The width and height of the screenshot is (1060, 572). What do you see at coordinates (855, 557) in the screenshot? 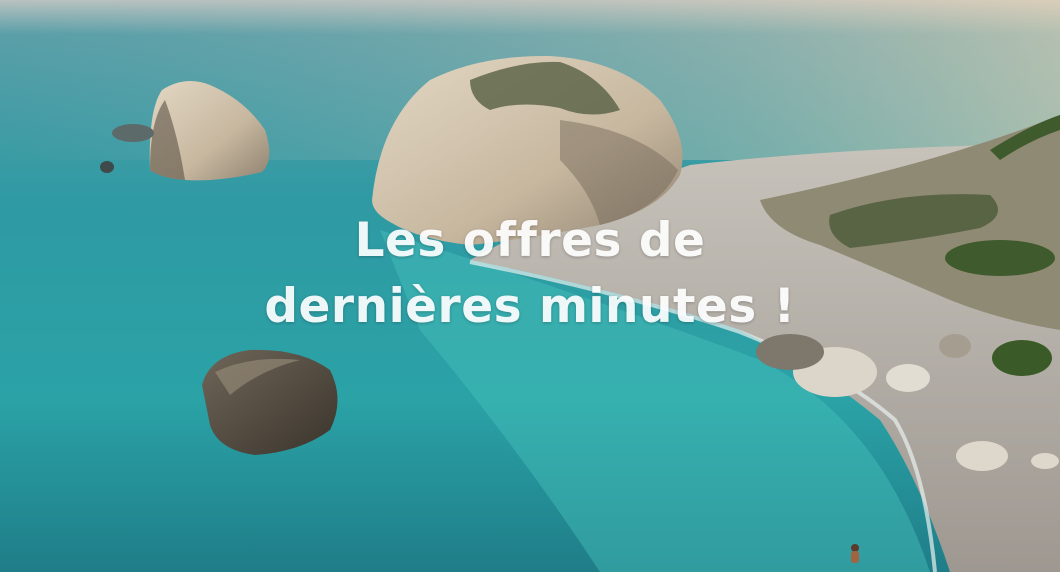
I see `swimmer-body` at bounding box center [855, 557].